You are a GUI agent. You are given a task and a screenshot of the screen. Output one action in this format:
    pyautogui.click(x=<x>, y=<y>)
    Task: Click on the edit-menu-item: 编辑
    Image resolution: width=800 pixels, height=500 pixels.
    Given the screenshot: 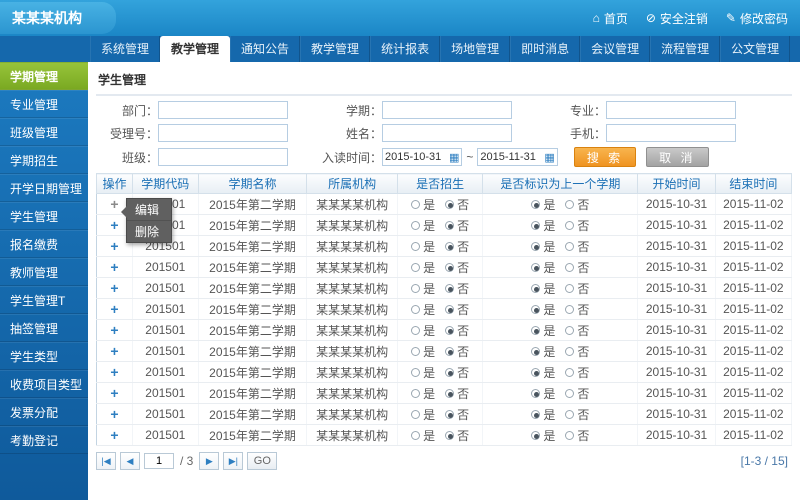 What is the action you would take?
    pyautogui.click(x=149, y=209)
    